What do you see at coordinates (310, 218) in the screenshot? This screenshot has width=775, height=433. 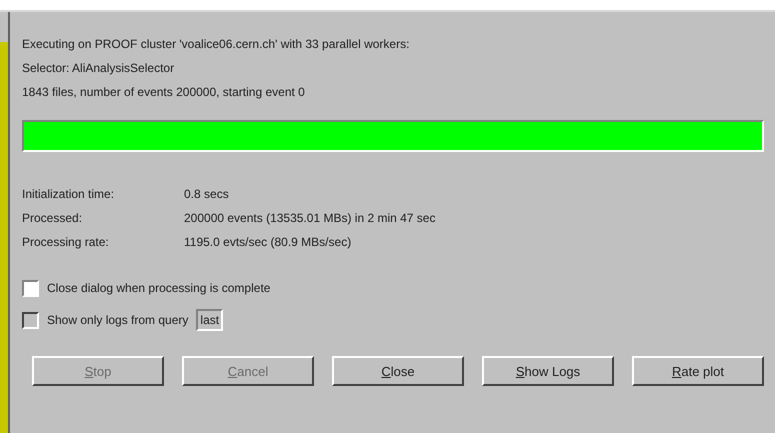 I see `stat-value: 200000 events (13535.01 MBs) in 2 min 47 sec` at bounding box center [310, 218].